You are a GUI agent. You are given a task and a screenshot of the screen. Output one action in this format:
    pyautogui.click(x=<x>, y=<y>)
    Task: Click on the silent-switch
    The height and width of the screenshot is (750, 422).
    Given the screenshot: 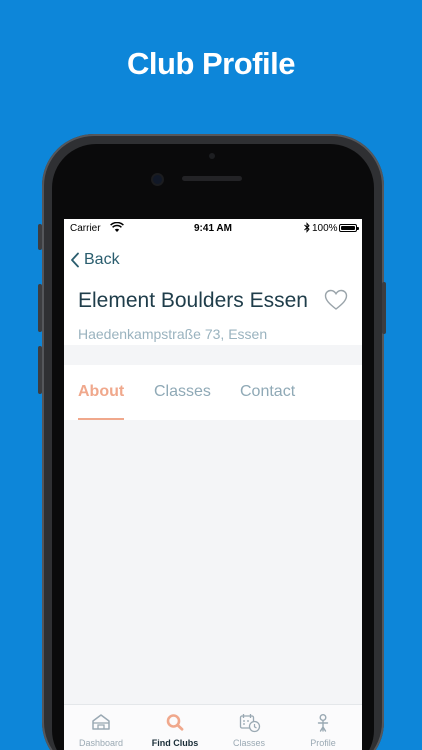 What is the action you would take?
    pyautogui.click(x=40, y=237)
    